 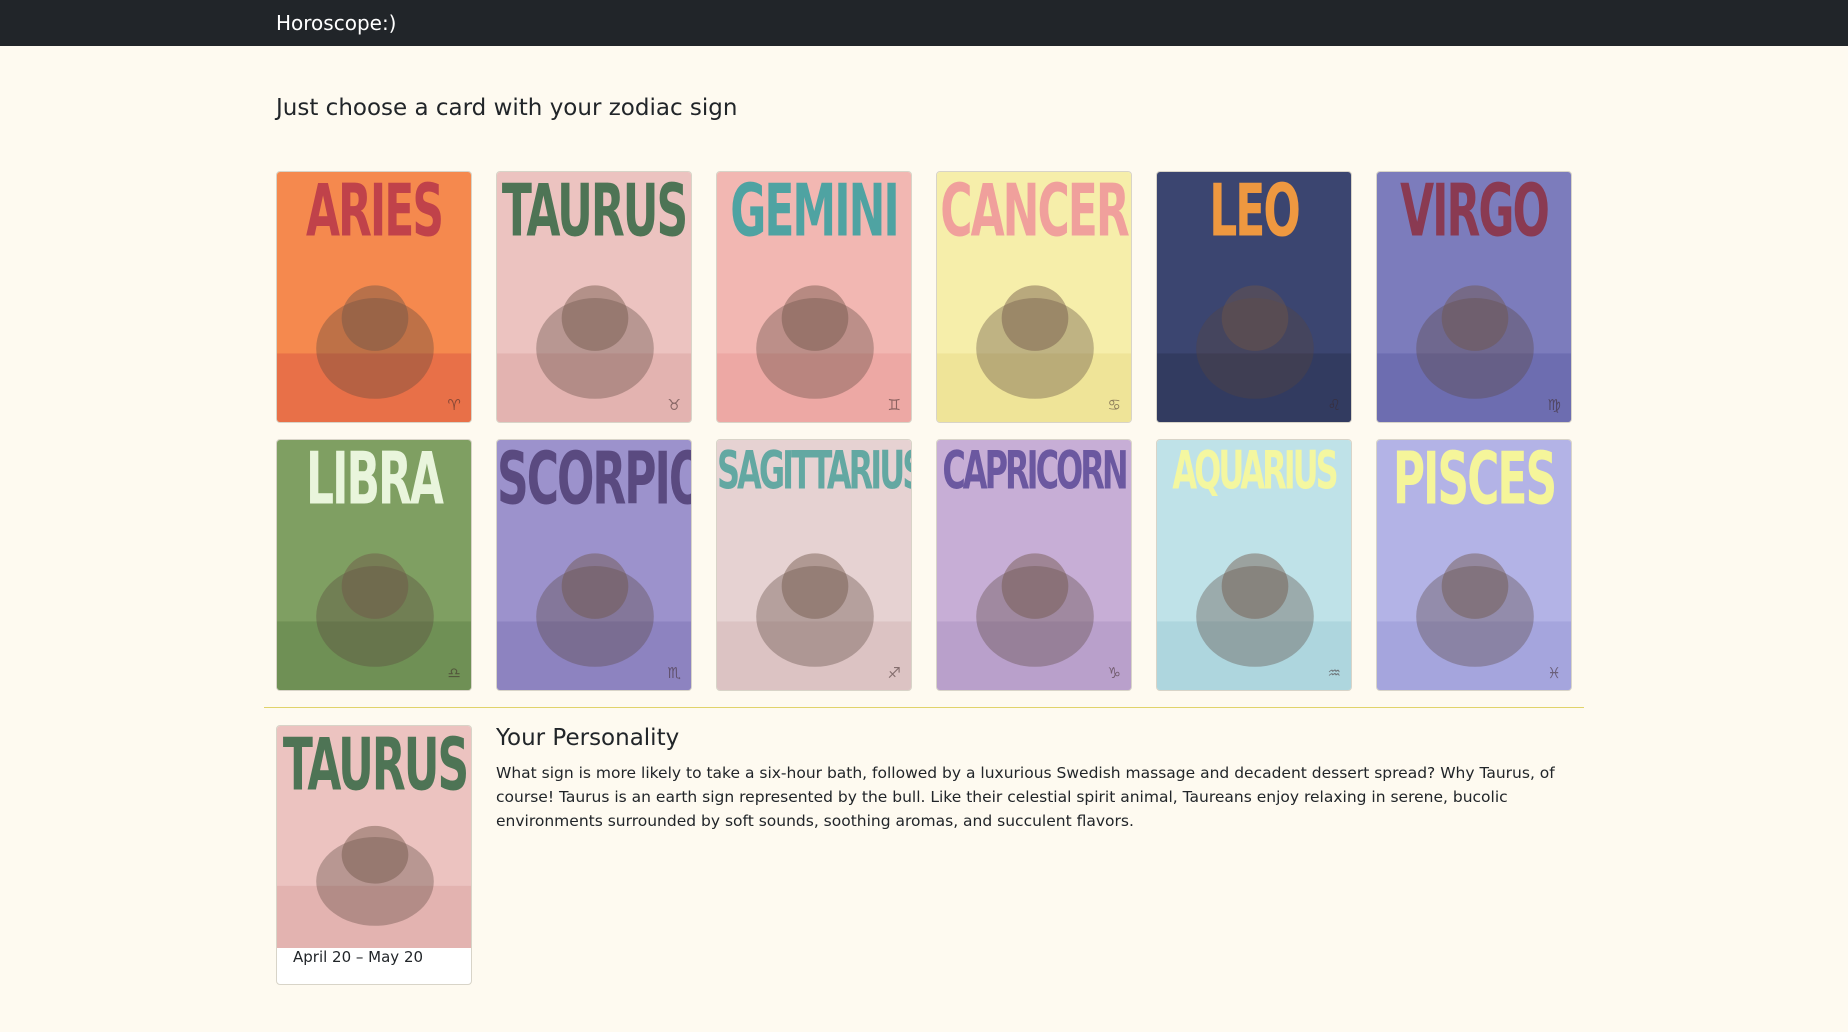 What do you see at coordinates (894, 405) in the screenshot?
I see `zodiac-symbol-icon: ♊` at bounding box center [894, 405].